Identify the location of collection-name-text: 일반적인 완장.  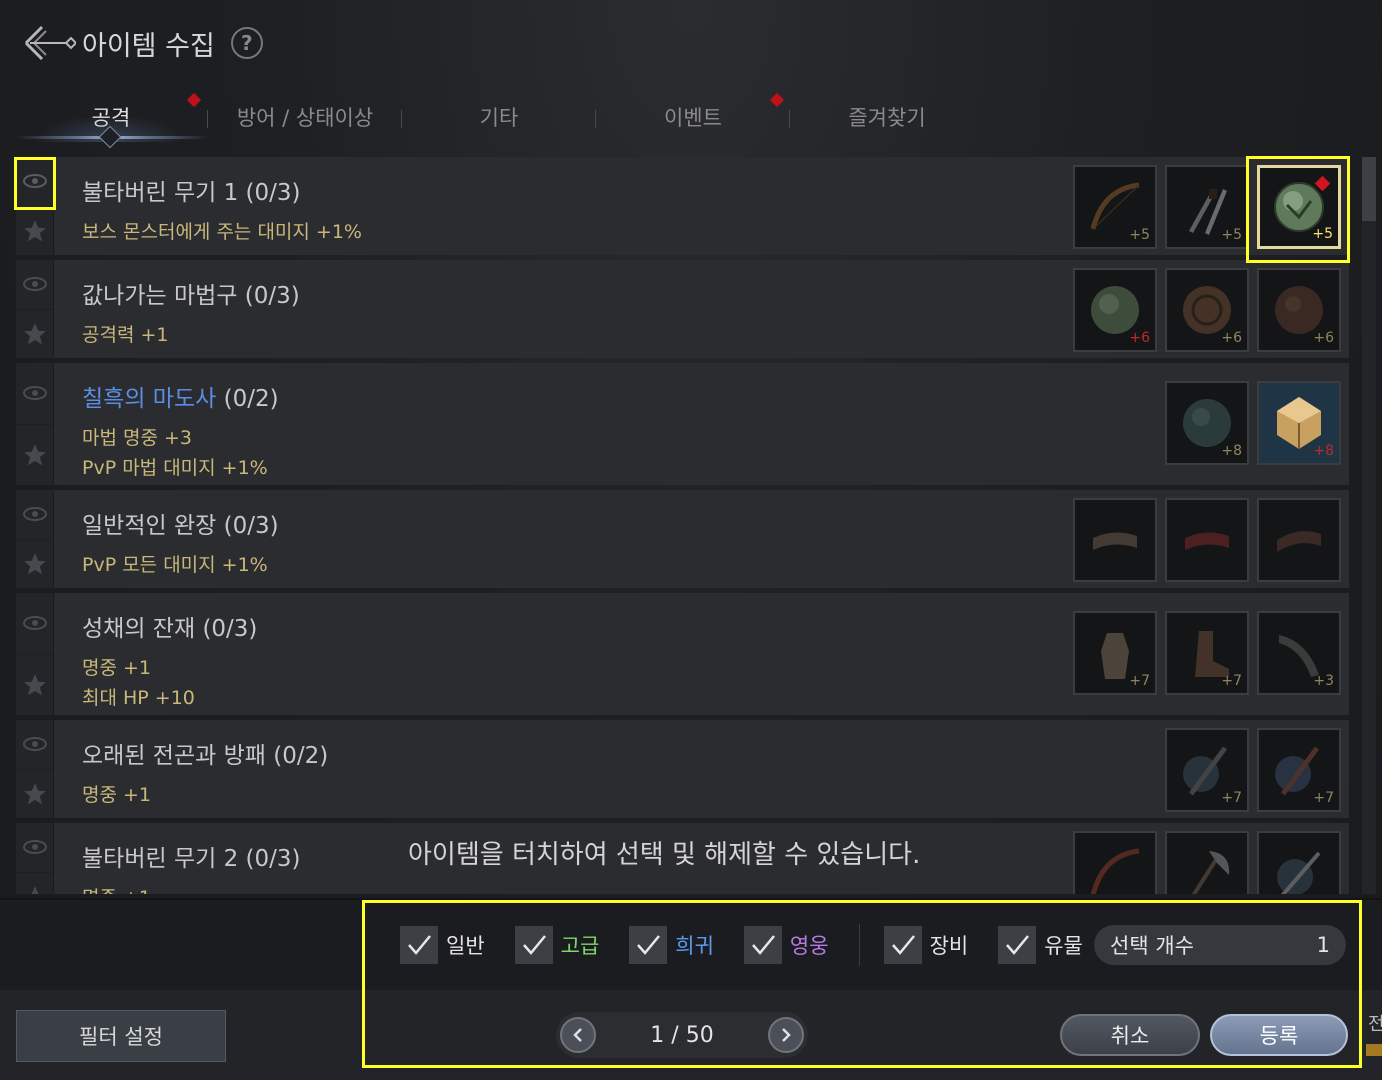
(149, 526).